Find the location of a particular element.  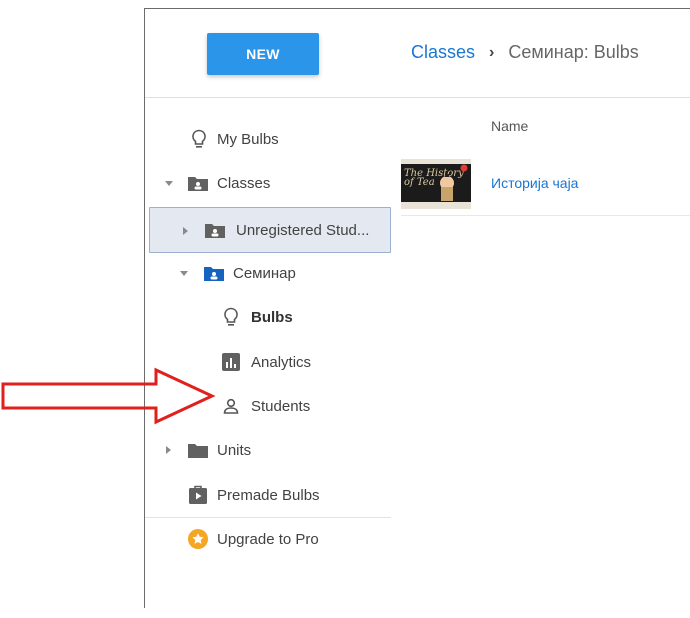

annotation-arrow-icon is located at coordinates (108, 396).